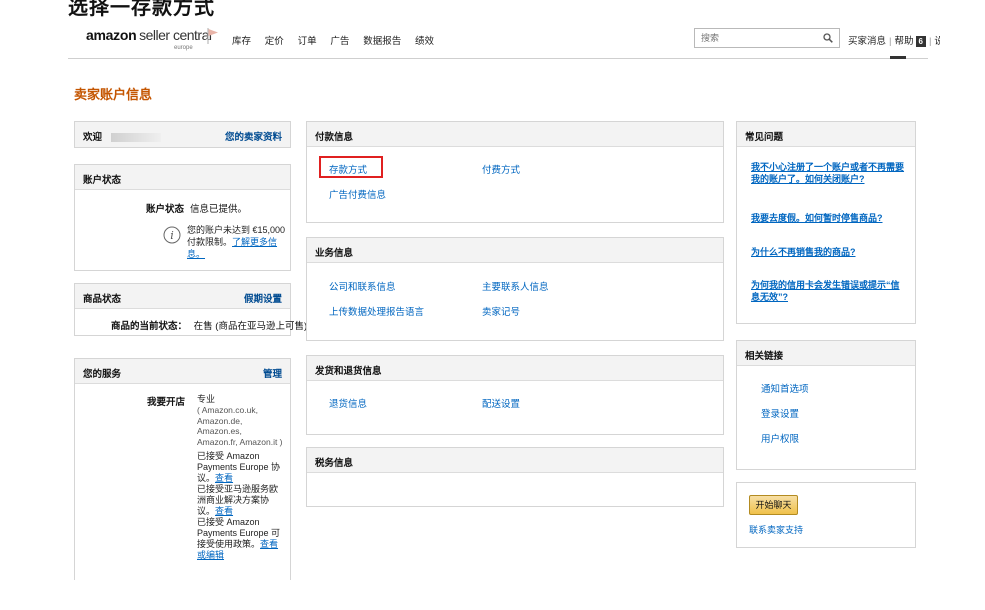  I want to click on services-label: 我要开店, so click(166, 402).